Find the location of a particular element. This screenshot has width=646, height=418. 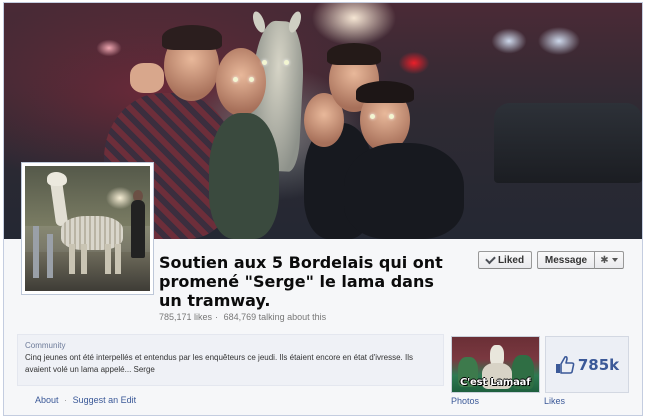

chevron-down-icon is located at coordinates (614, 260).